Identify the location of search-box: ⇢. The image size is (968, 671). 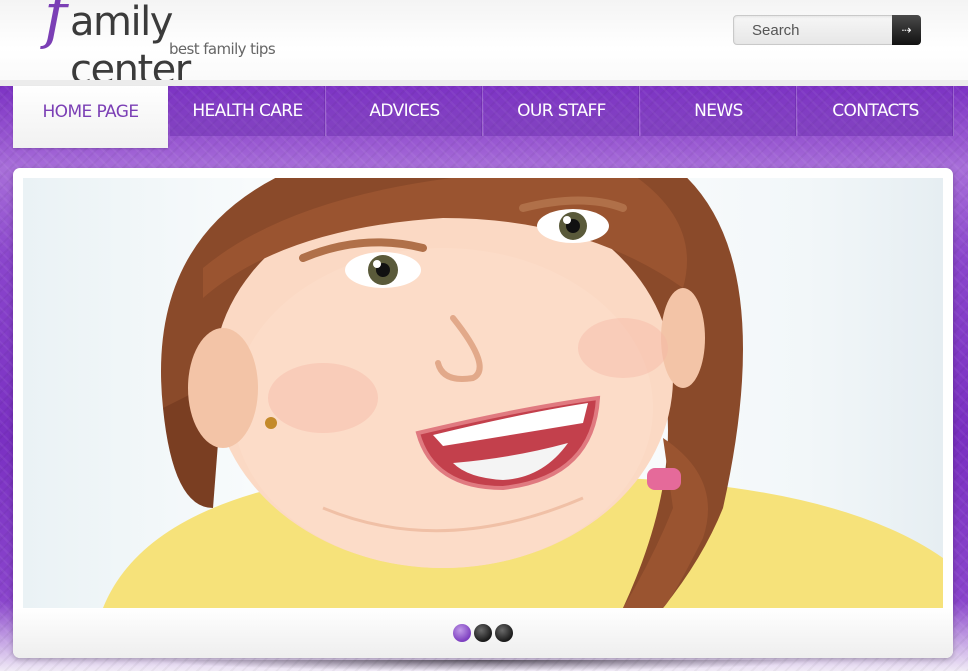
(827, 30).